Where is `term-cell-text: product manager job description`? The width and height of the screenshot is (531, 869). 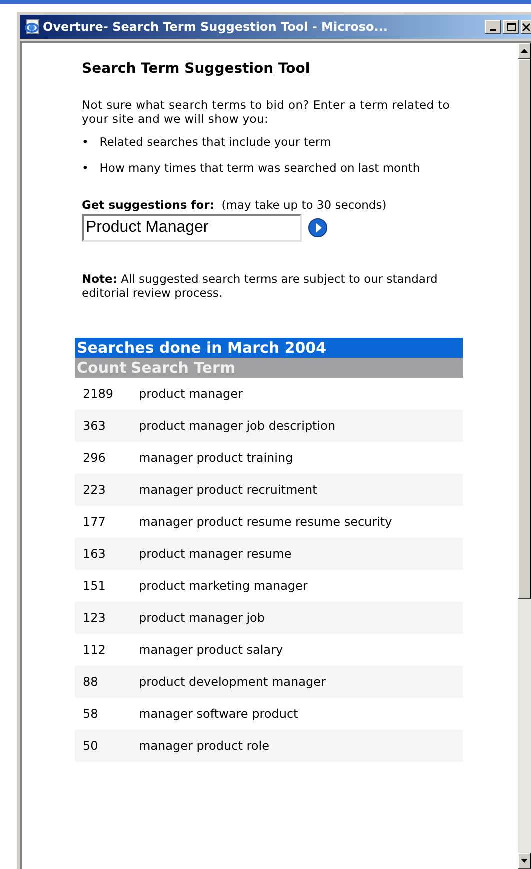 term-cell-text: product manager job description is located at coordinates (238, 426).